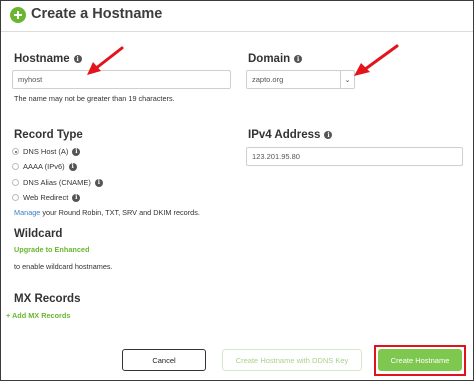  I want to click on ipv4-value: 123.201.95.80, so click(276, 156).